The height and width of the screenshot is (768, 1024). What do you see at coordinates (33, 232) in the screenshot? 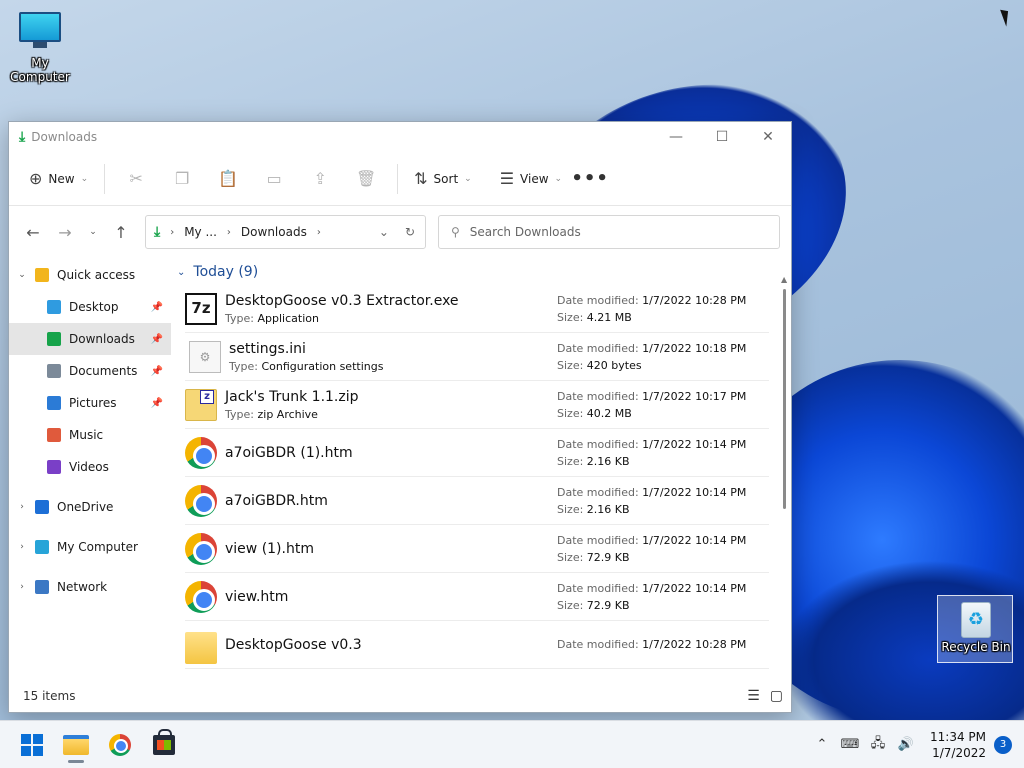
I see `back-button: ←` at bounding box center [33, 232].